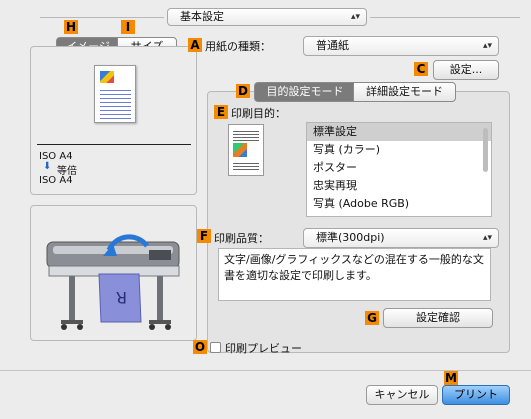  Describe the element at coordinates (399, 132) in the screenshot. I see `purpose-item: 標準設定` at that location.